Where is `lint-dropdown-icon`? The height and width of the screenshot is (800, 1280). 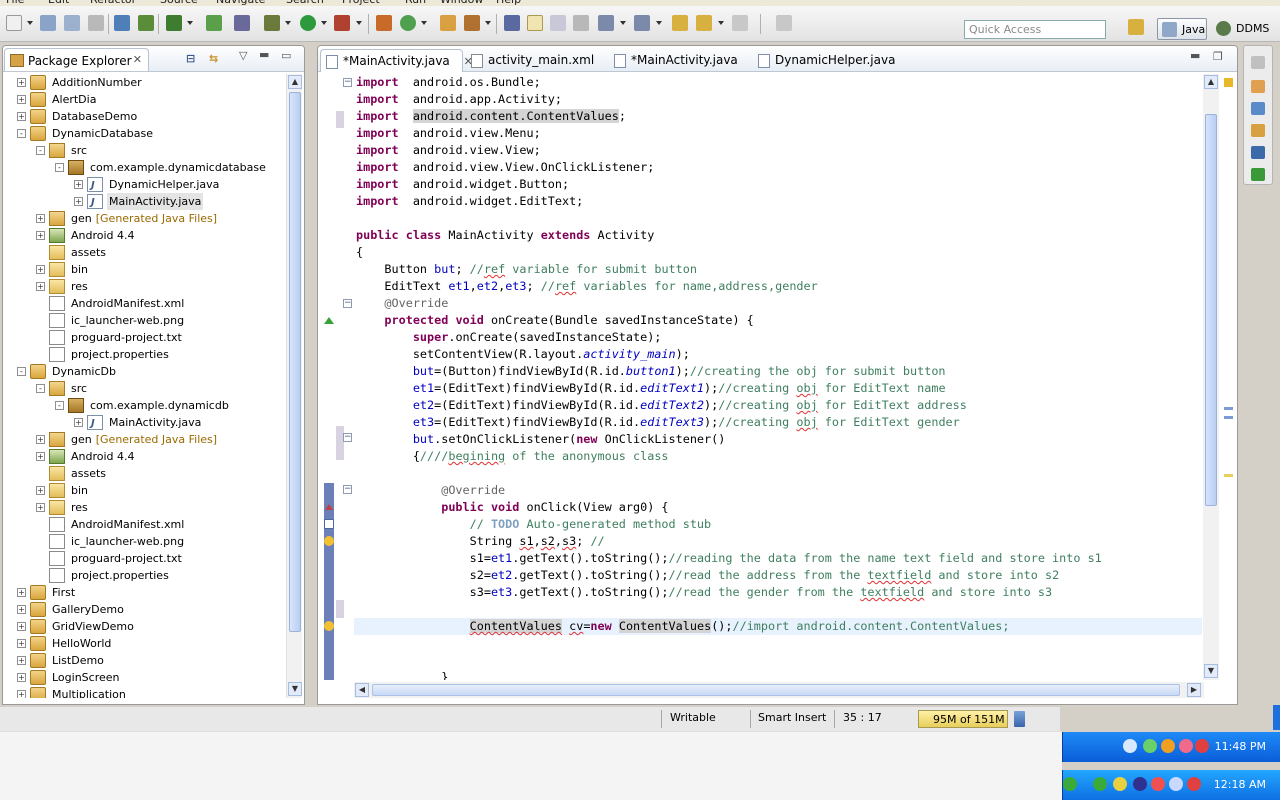
lint-dropdown-icon is located at coordinates (190, 23).